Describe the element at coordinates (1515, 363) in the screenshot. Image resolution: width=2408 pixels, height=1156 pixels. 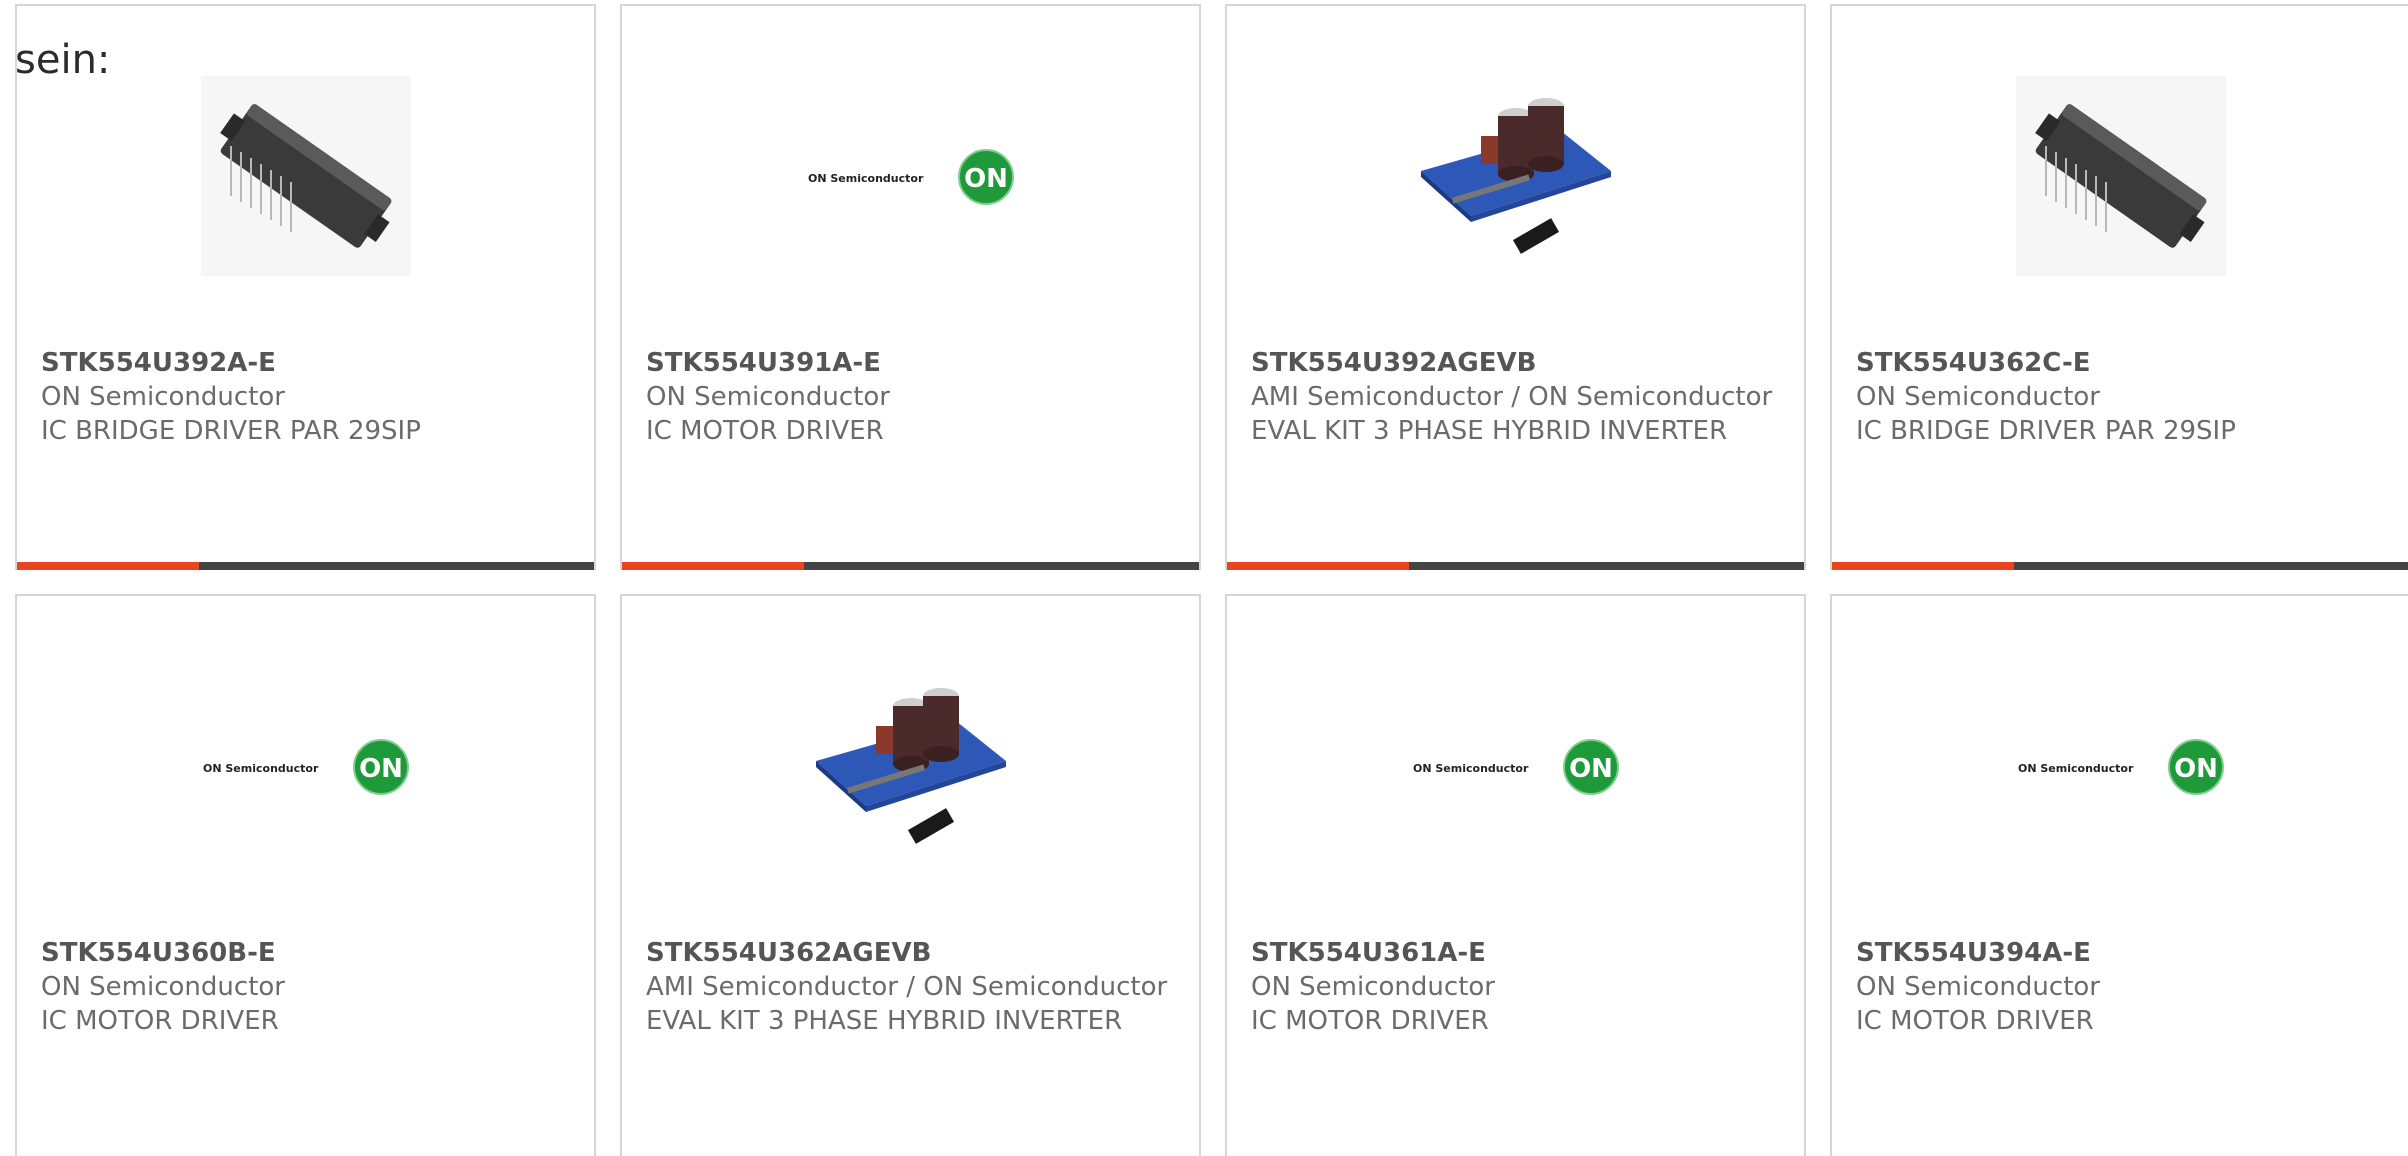
I see `part-number-link: STK554U392AGEVB` at that location.